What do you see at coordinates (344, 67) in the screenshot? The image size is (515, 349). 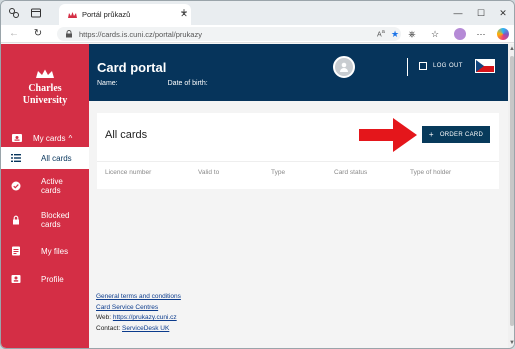 I see `user-avatar-icon` at bounding box center [344, 67].